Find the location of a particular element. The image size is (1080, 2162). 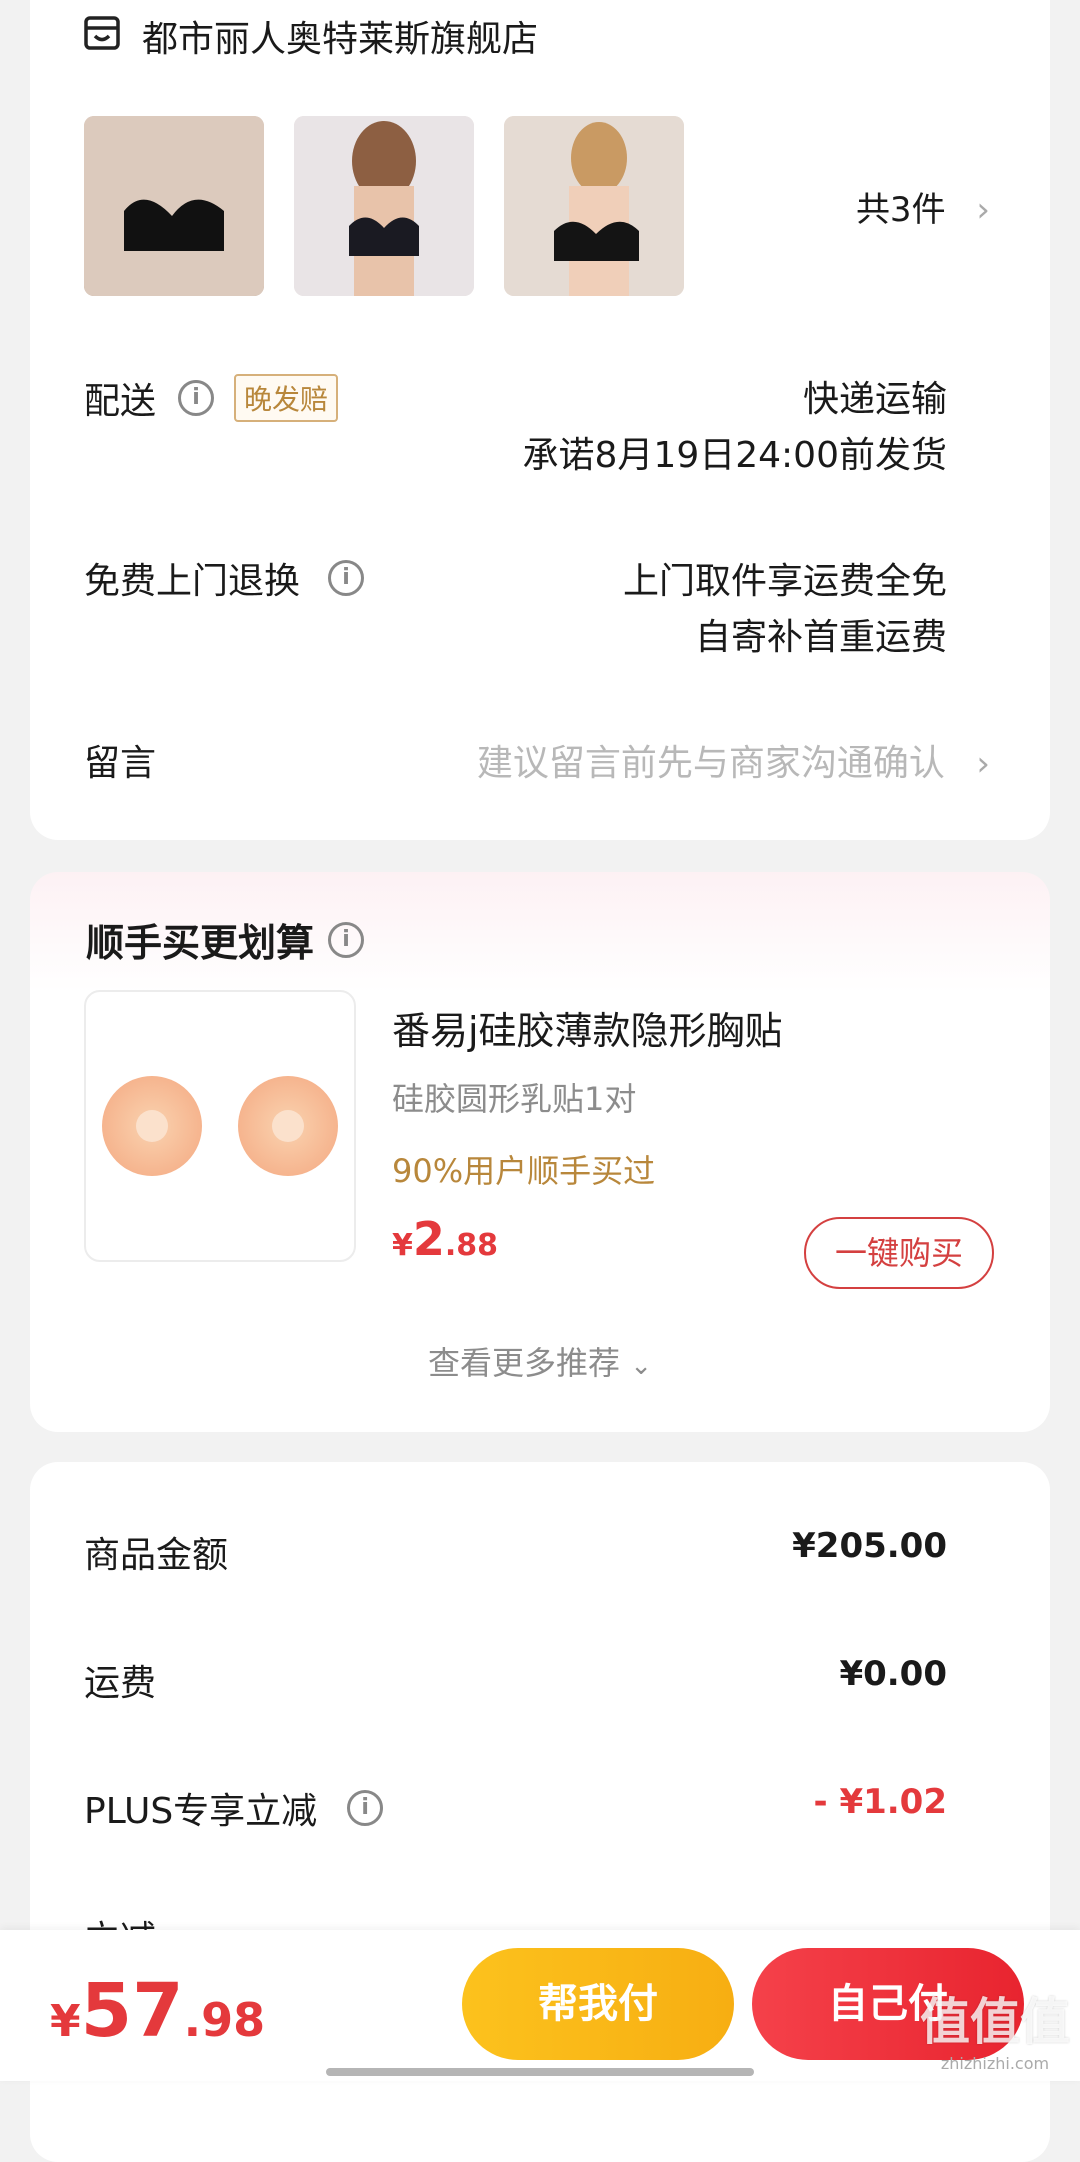

products-count-link: 共3件 › is located at coordinates (923, 206).